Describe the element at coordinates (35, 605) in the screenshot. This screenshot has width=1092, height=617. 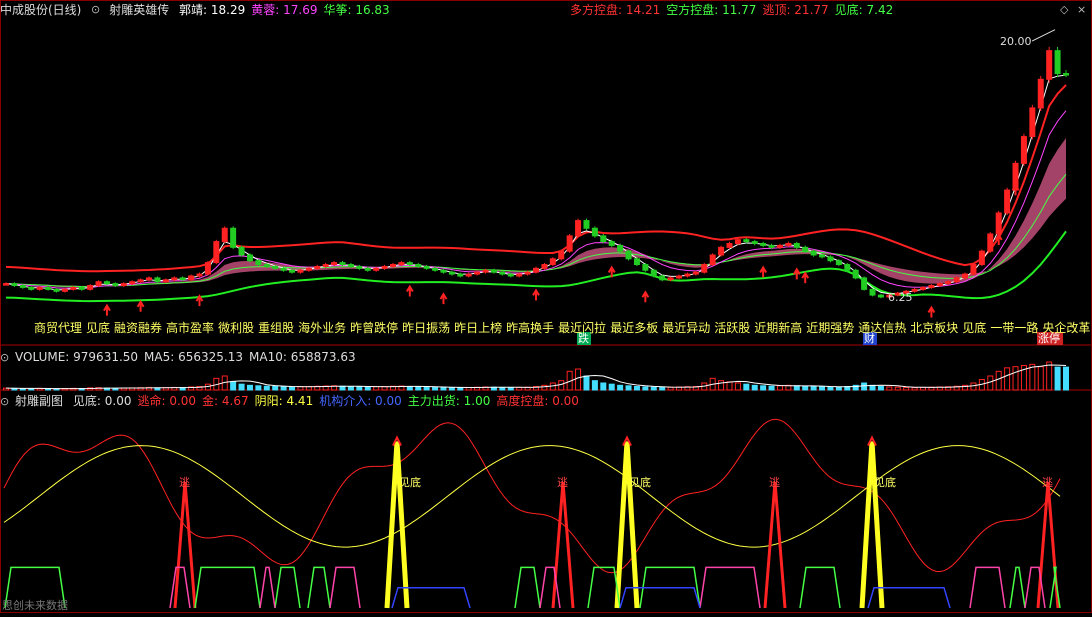
I see `watermark: 思创未来数据` at that location.